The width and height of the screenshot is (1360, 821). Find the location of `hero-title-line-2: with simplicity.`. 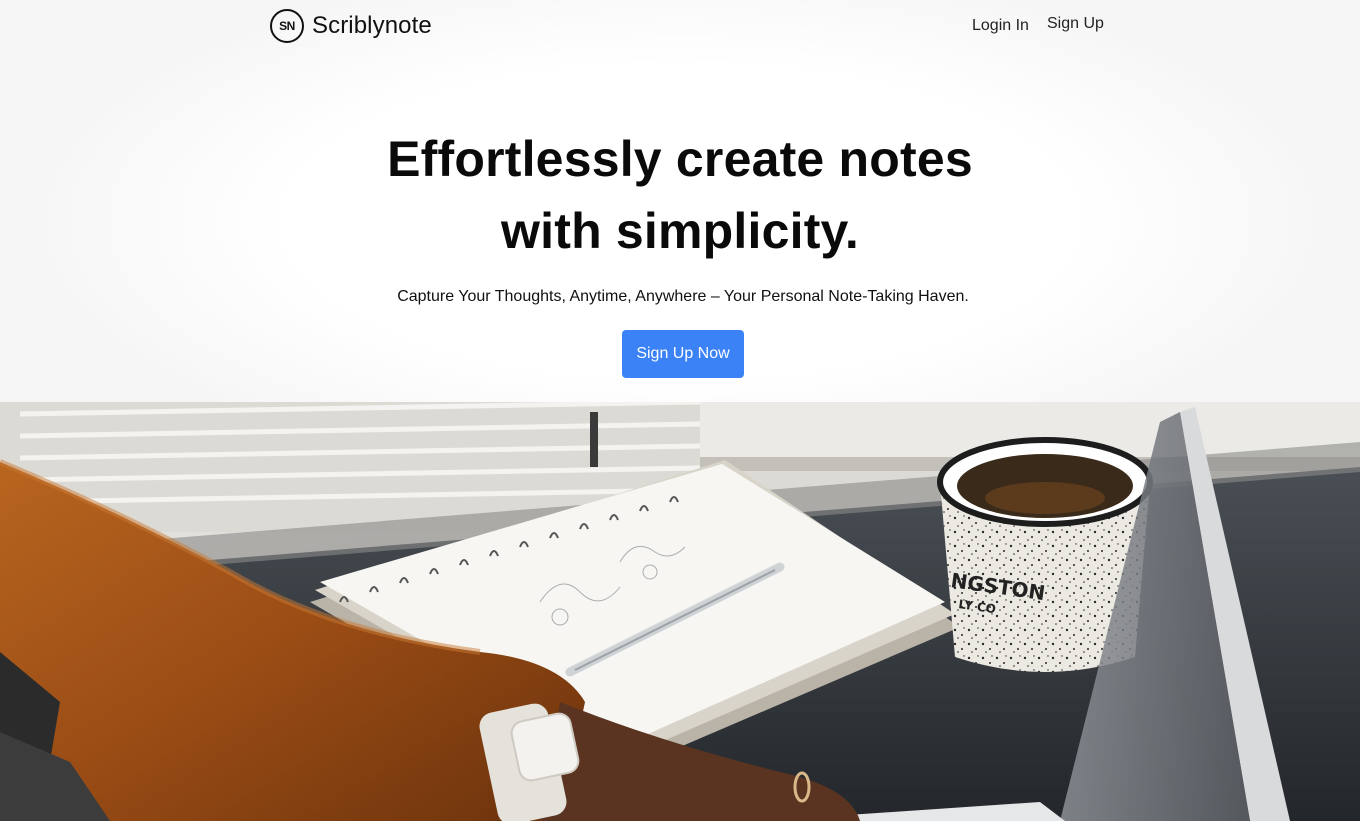

hero-title-line-2: with simplicity. is located at coordinates (680, 231).